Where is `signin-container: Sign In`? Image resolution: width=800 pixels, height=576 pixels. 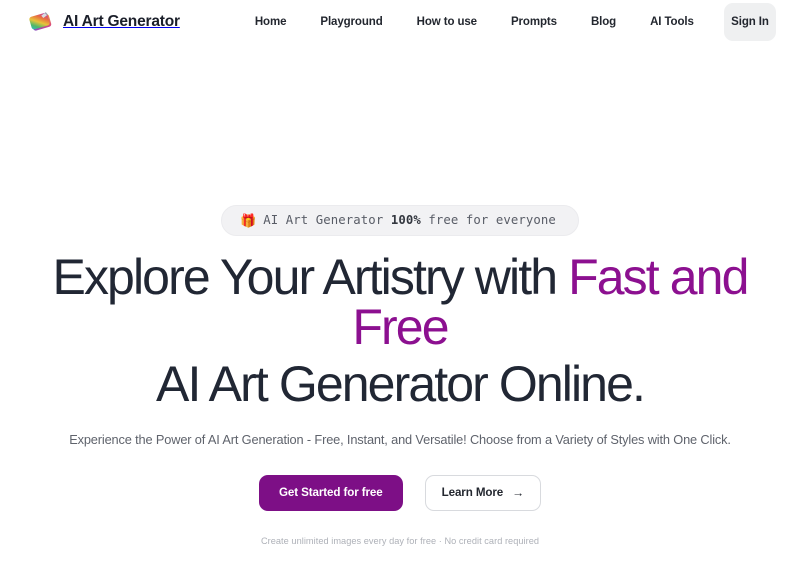
signin-container: Sign In is located at coordinates (750, 21).